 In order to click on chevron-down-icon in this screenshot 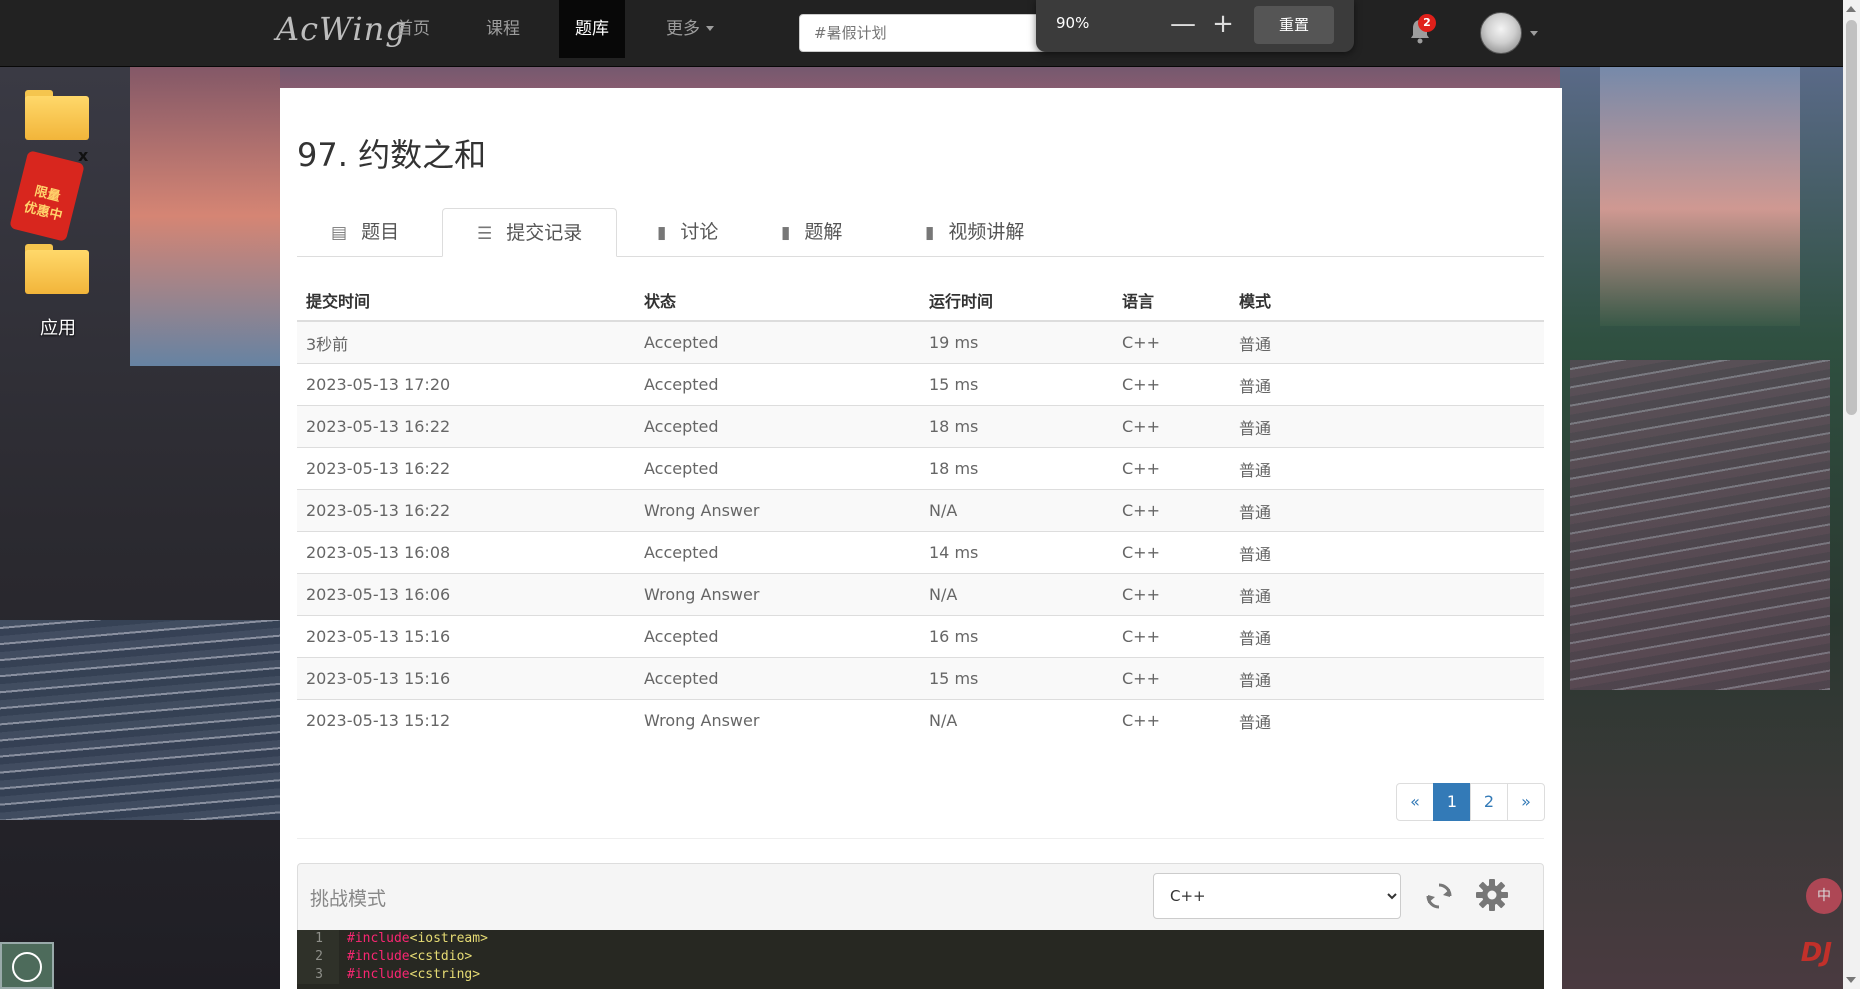, I will do `click(1534, 33)`.